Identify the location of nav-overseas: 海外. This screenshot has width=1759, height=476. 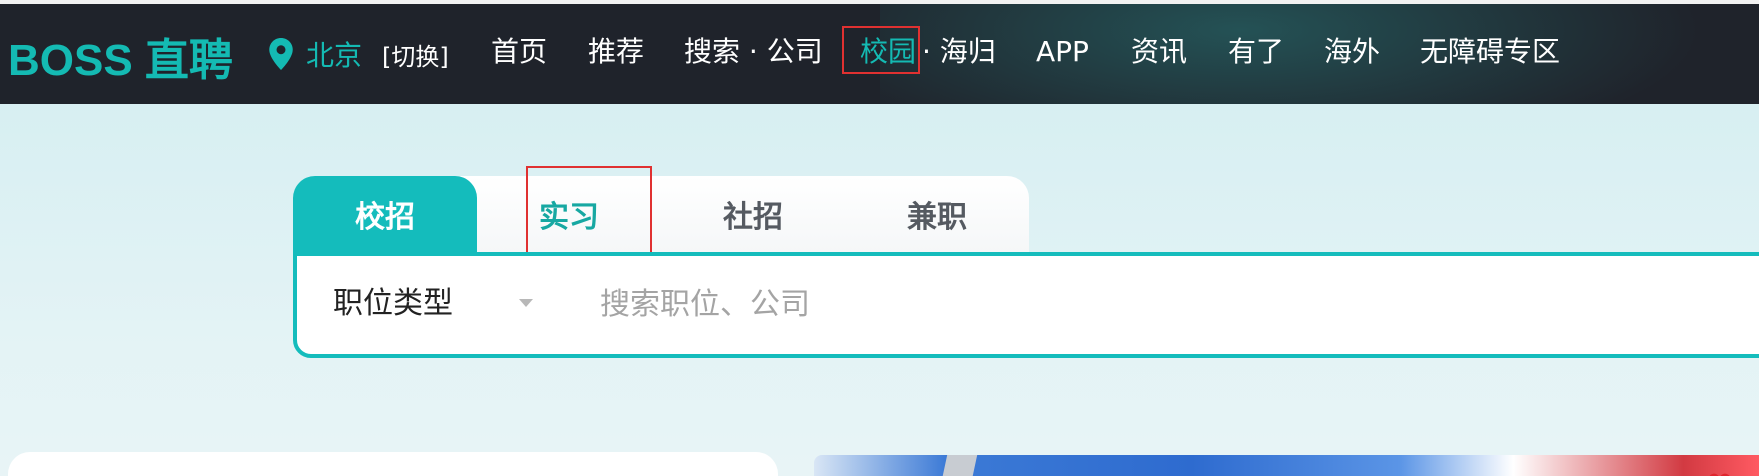
(1352, 52).